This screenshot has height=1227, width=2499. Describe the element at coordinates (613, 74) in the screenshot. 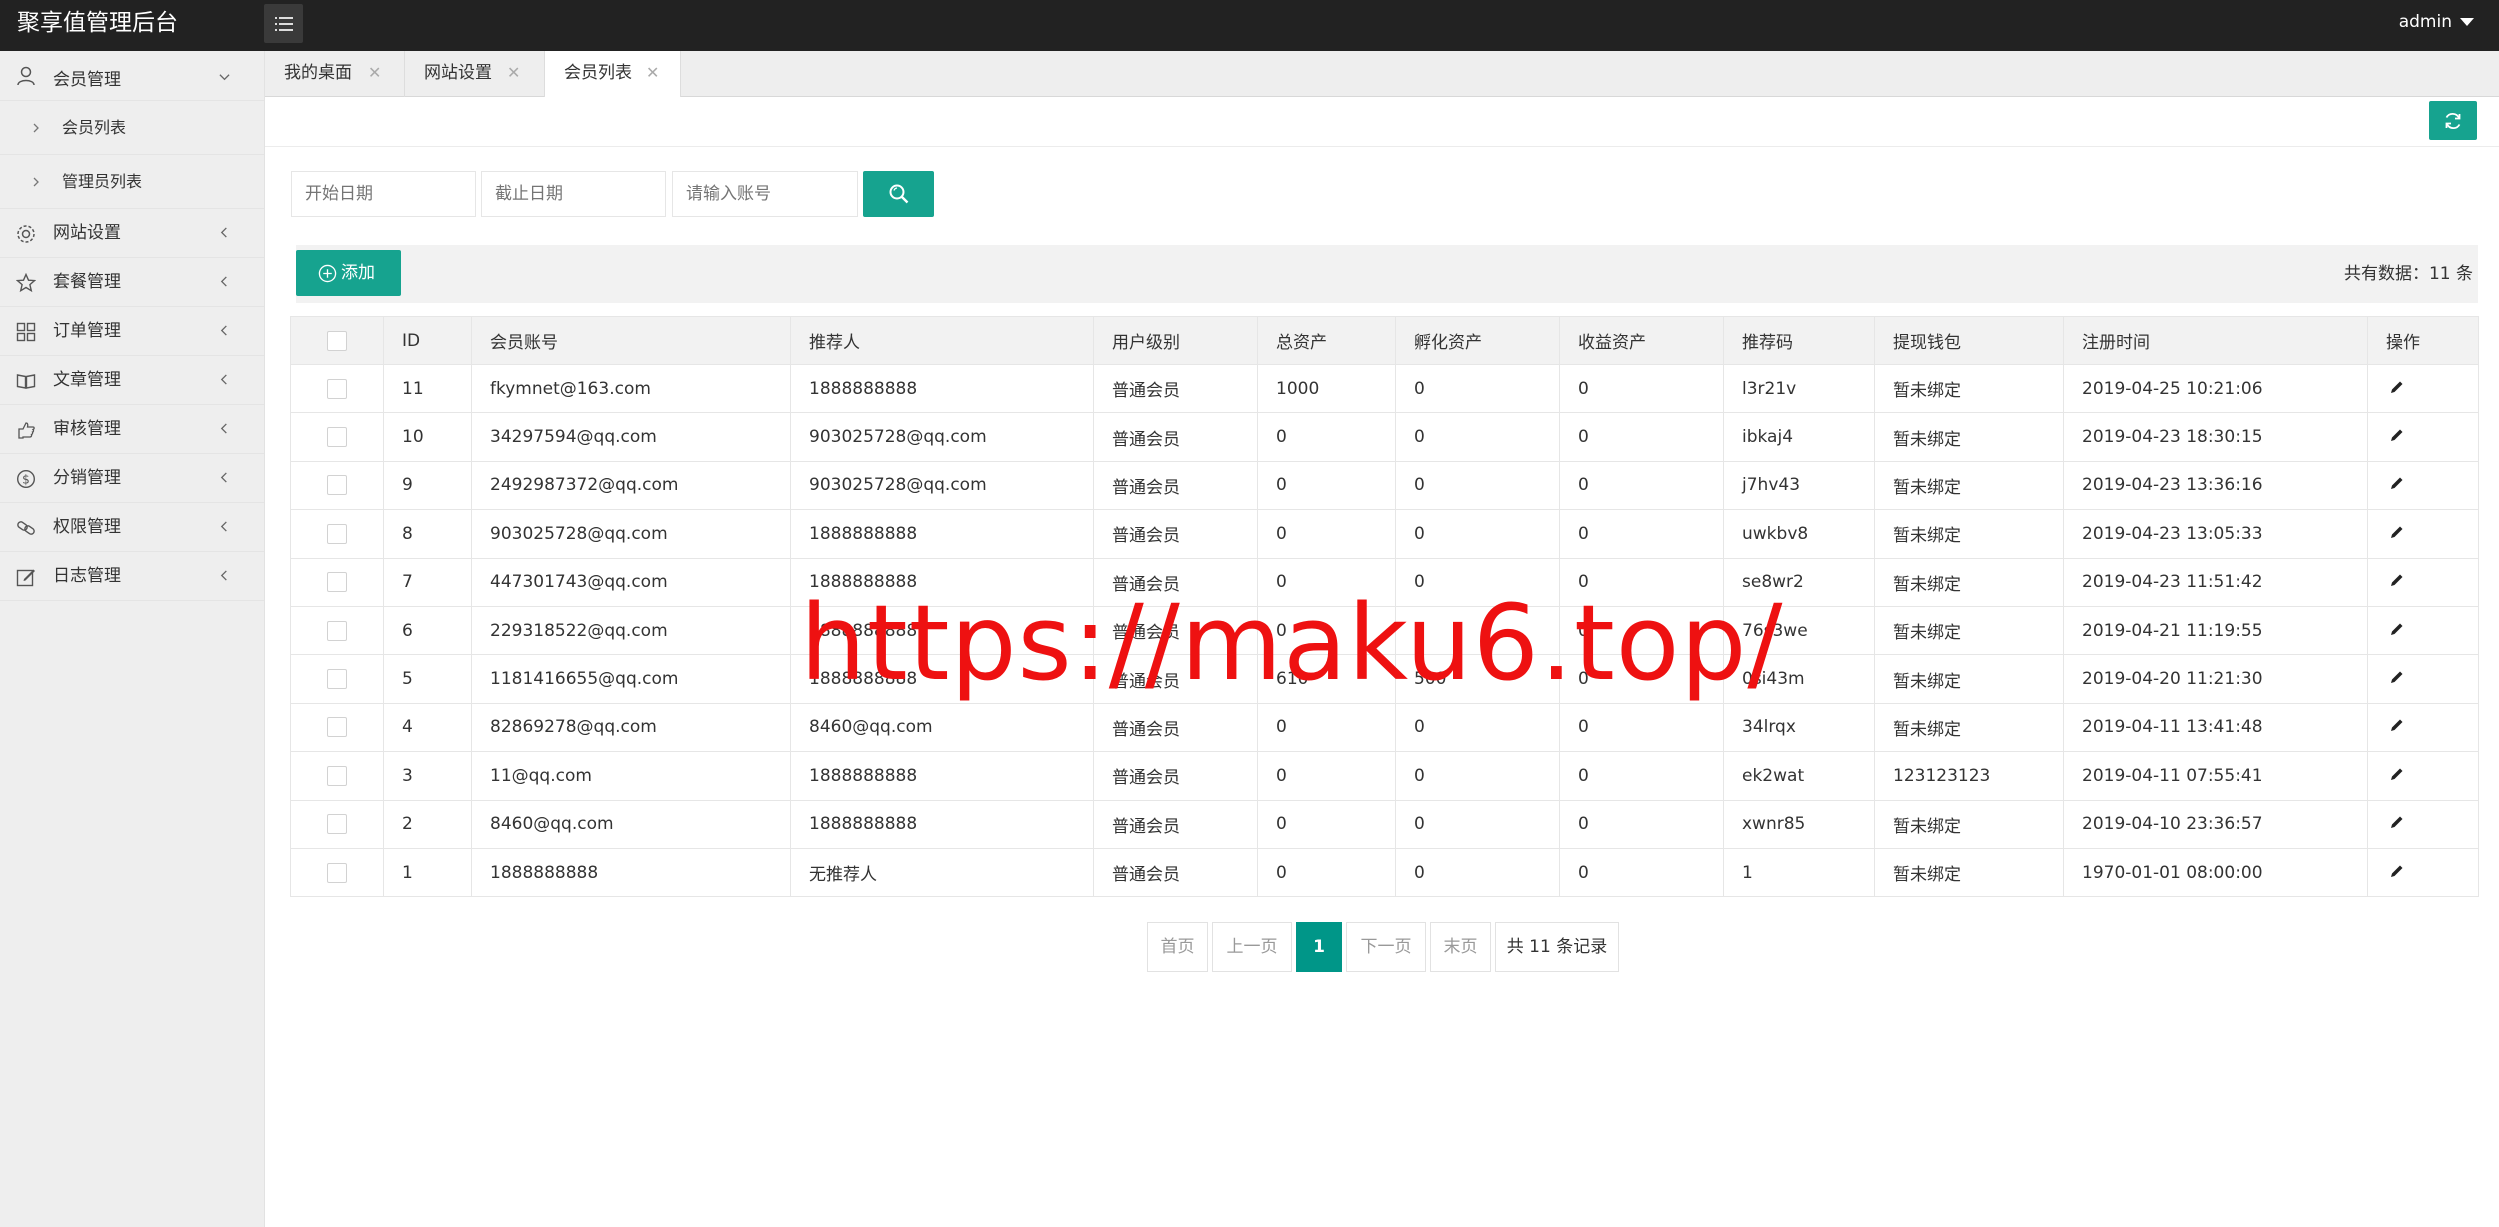

I see `tab-member-list: 会员列表 ✕` at that location.